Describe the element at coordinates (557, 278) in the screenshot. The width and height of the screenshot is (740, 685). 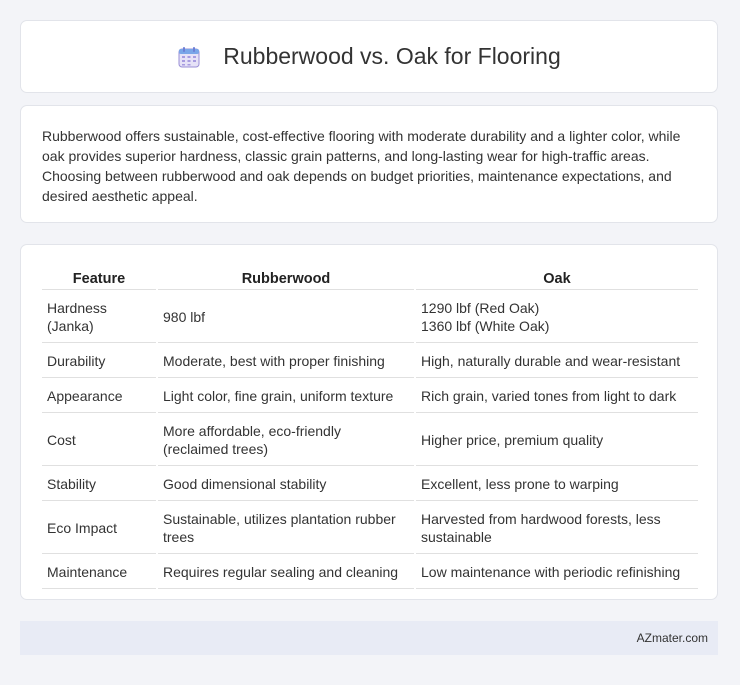
I see `header-oak: Oak` at that location.